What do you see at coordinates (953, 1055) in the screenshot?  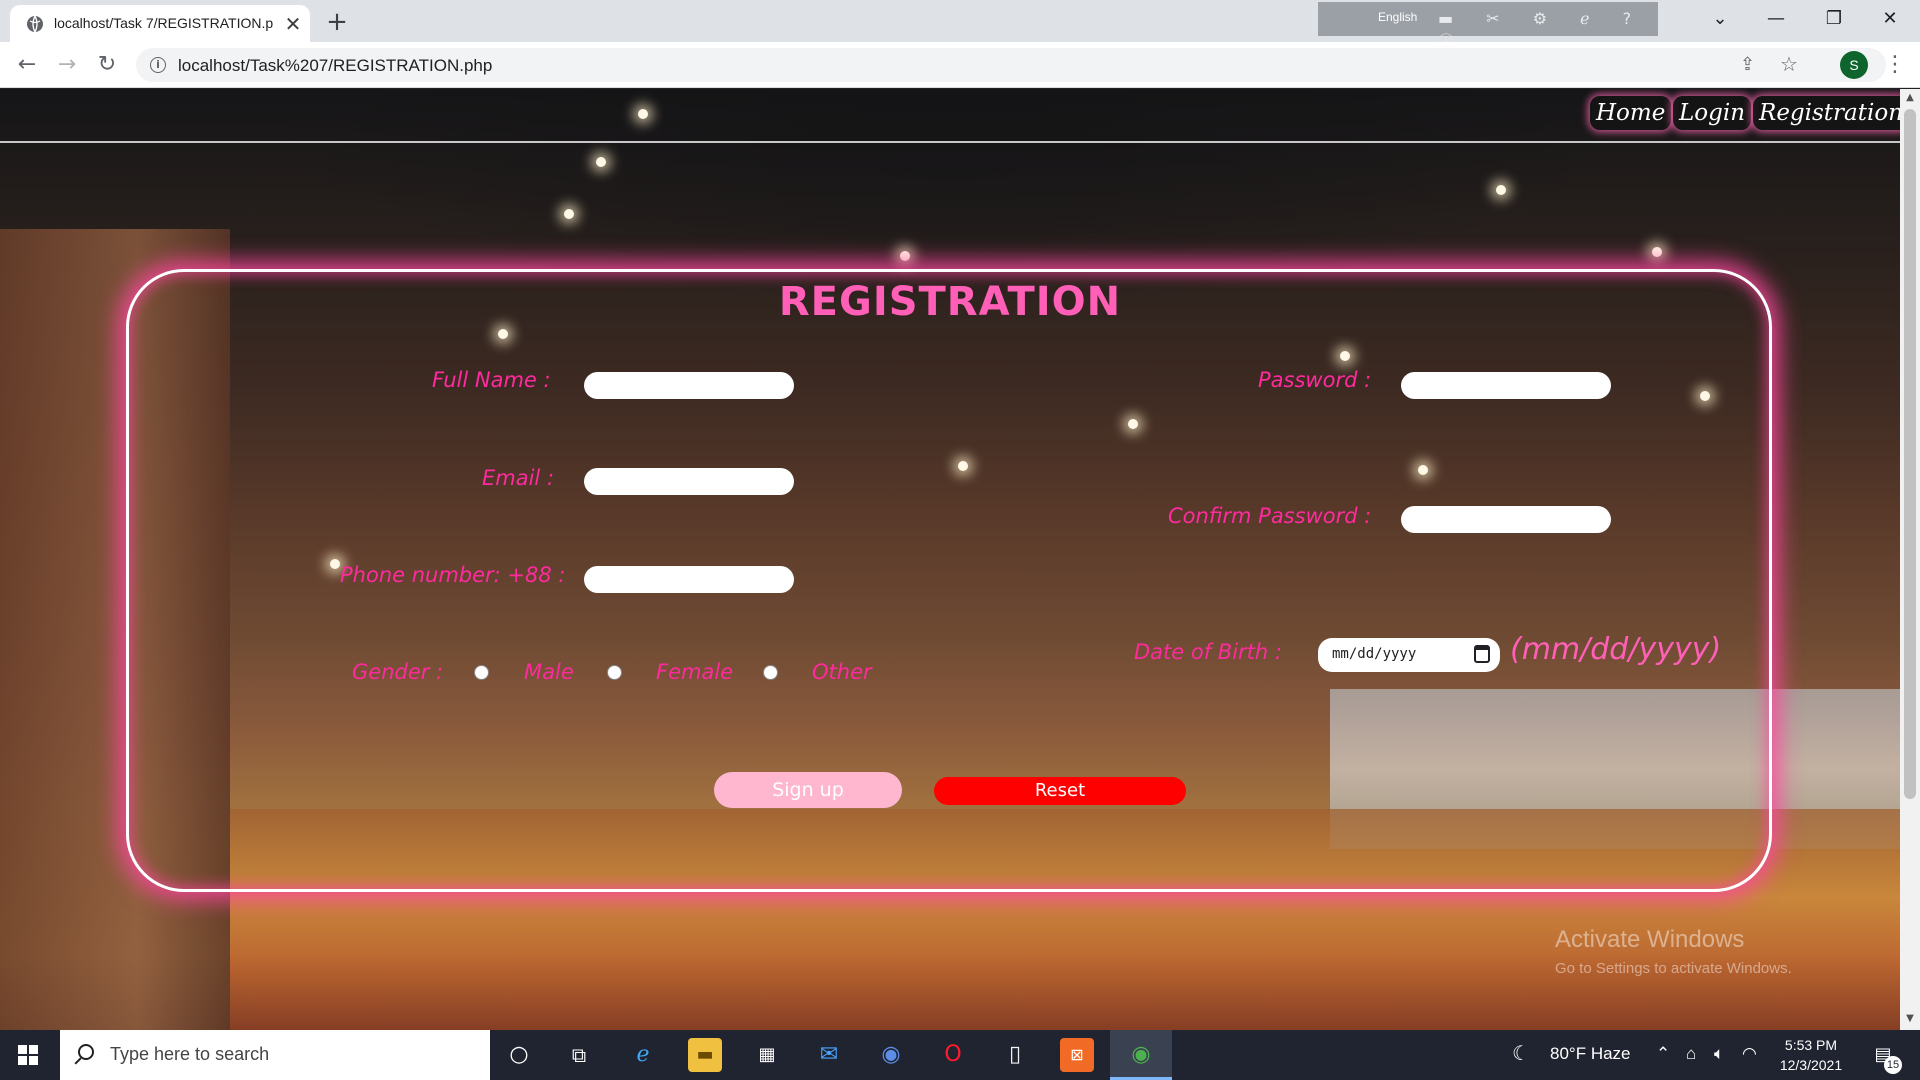 I see `opera-icon: O` at bounding box center [953, 1055].